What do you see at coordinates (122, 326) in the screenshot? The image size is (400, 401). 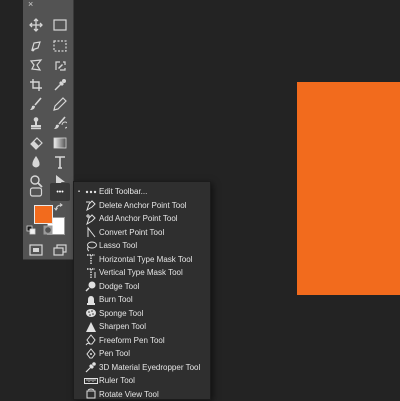 I see `flyout-item-label: Sharpen Tool` at bounding box center [122, 326].